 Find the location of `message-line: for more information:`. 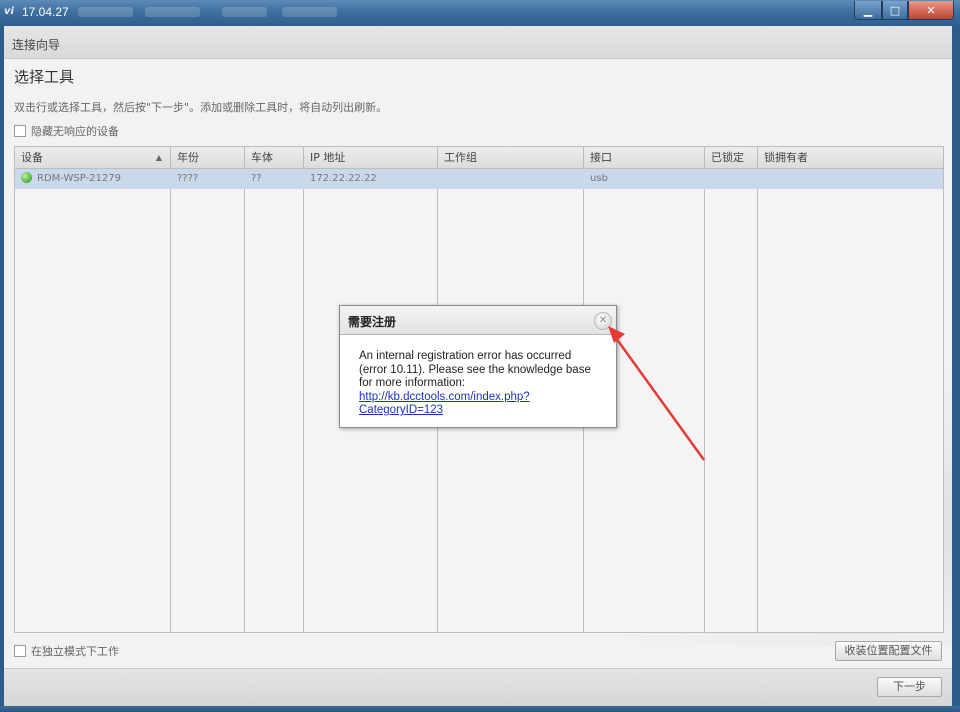

message-line: for more information: is located at coordinates (412, 383).